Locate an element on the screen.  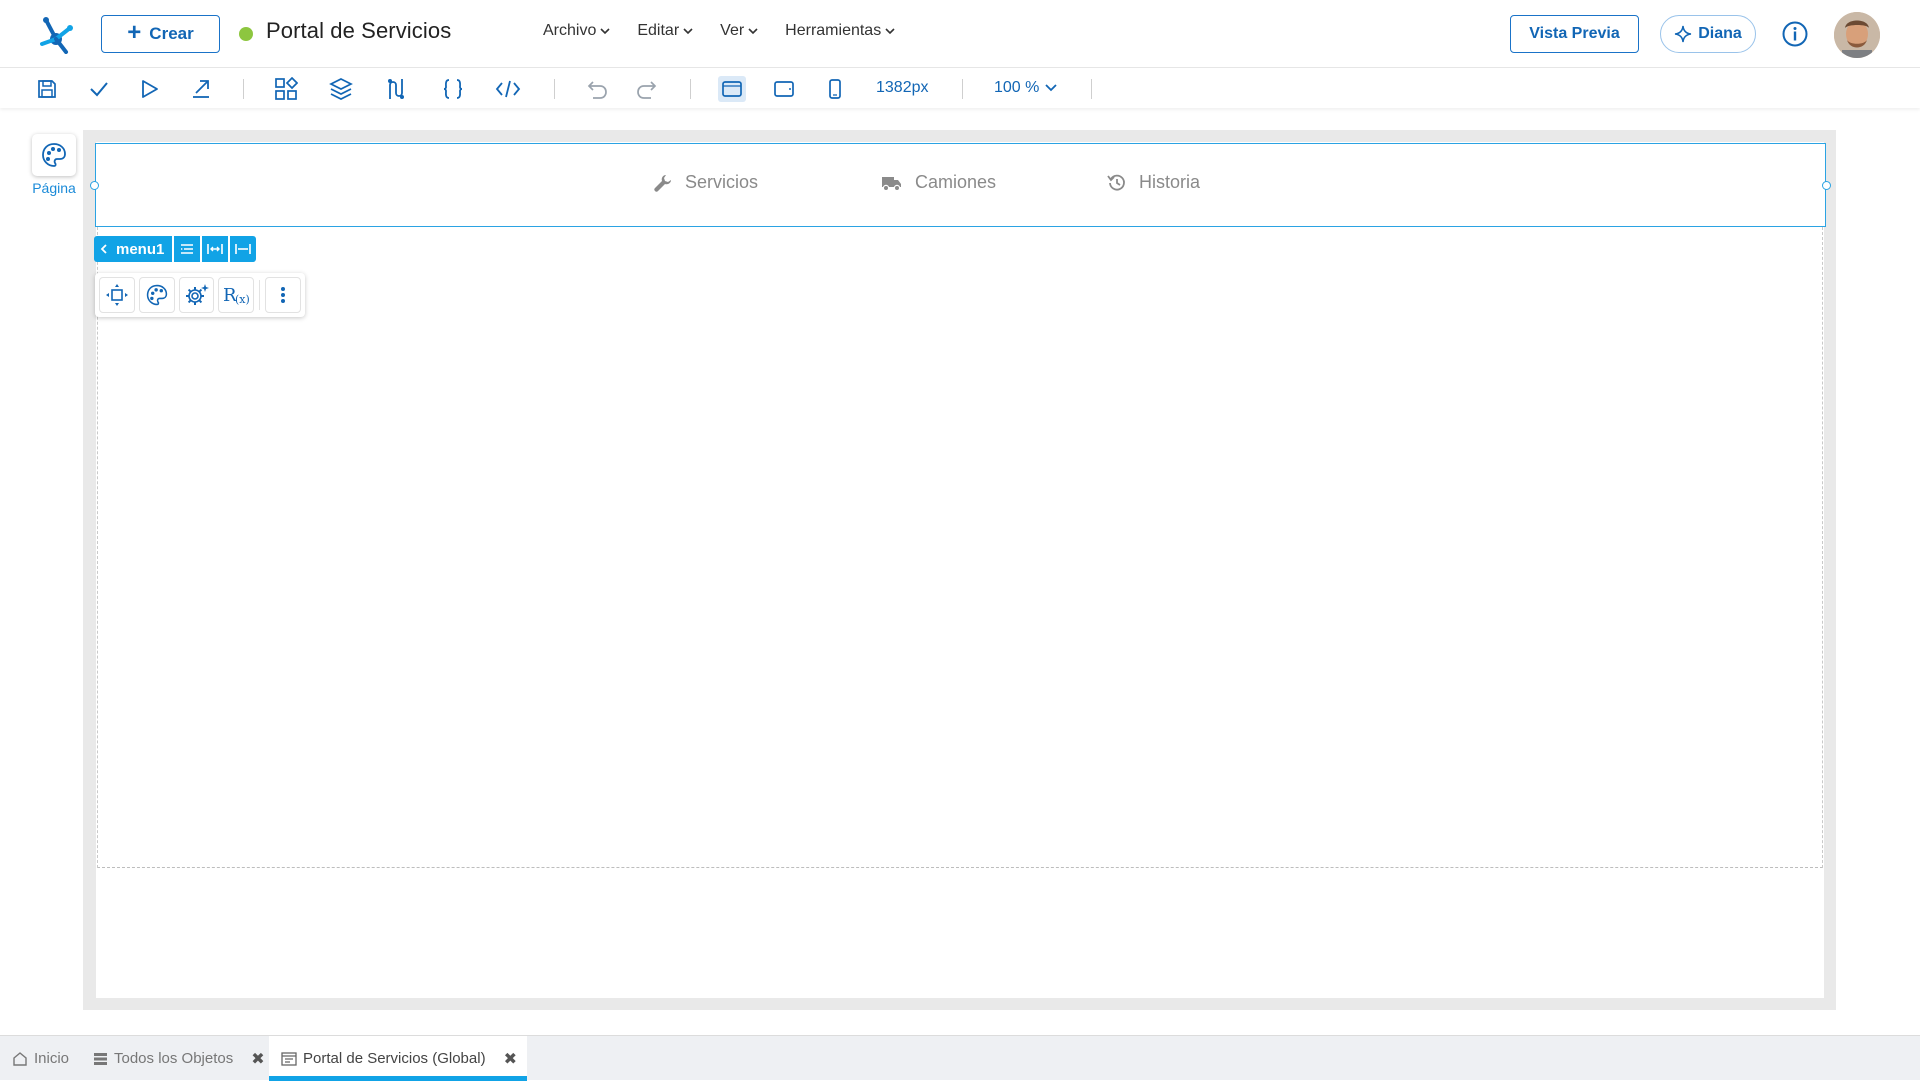
mobile-view-icon is located at coordinates (835, 89).